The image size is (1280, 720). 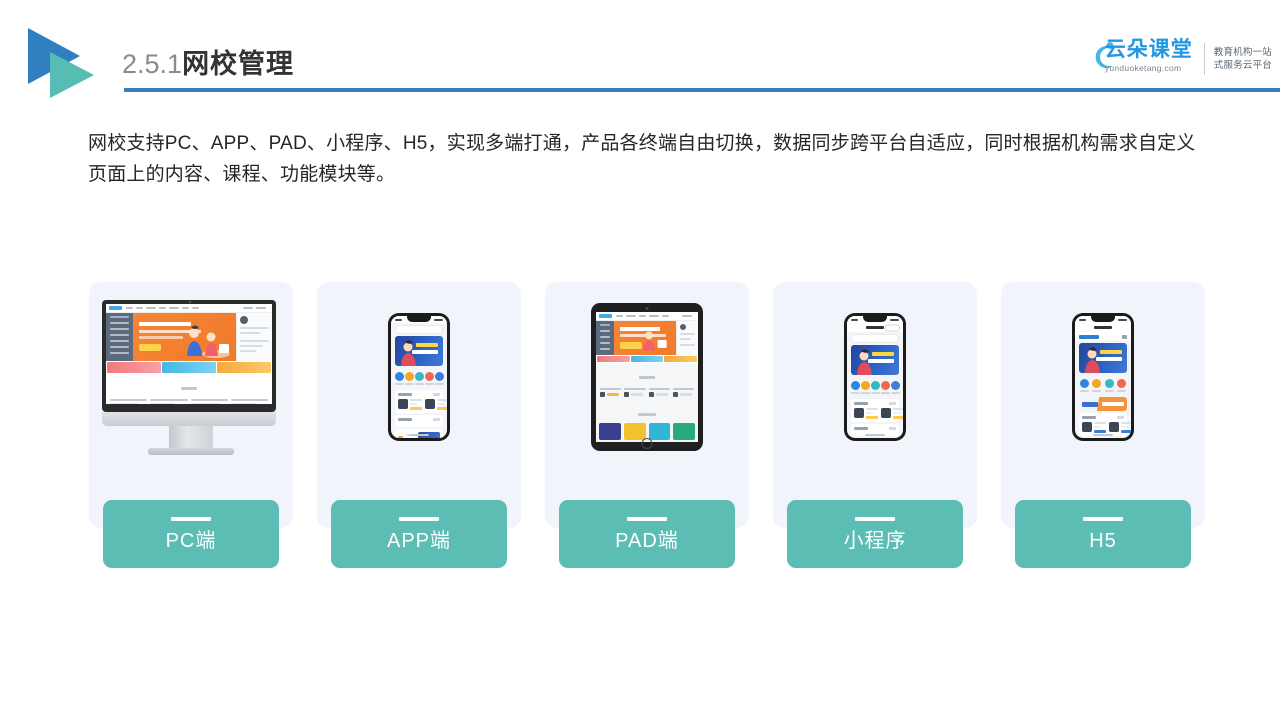 What do you see at coordinates (189, 400) in the screenshot?
I see `course-list` at bounding box center [189, 400].